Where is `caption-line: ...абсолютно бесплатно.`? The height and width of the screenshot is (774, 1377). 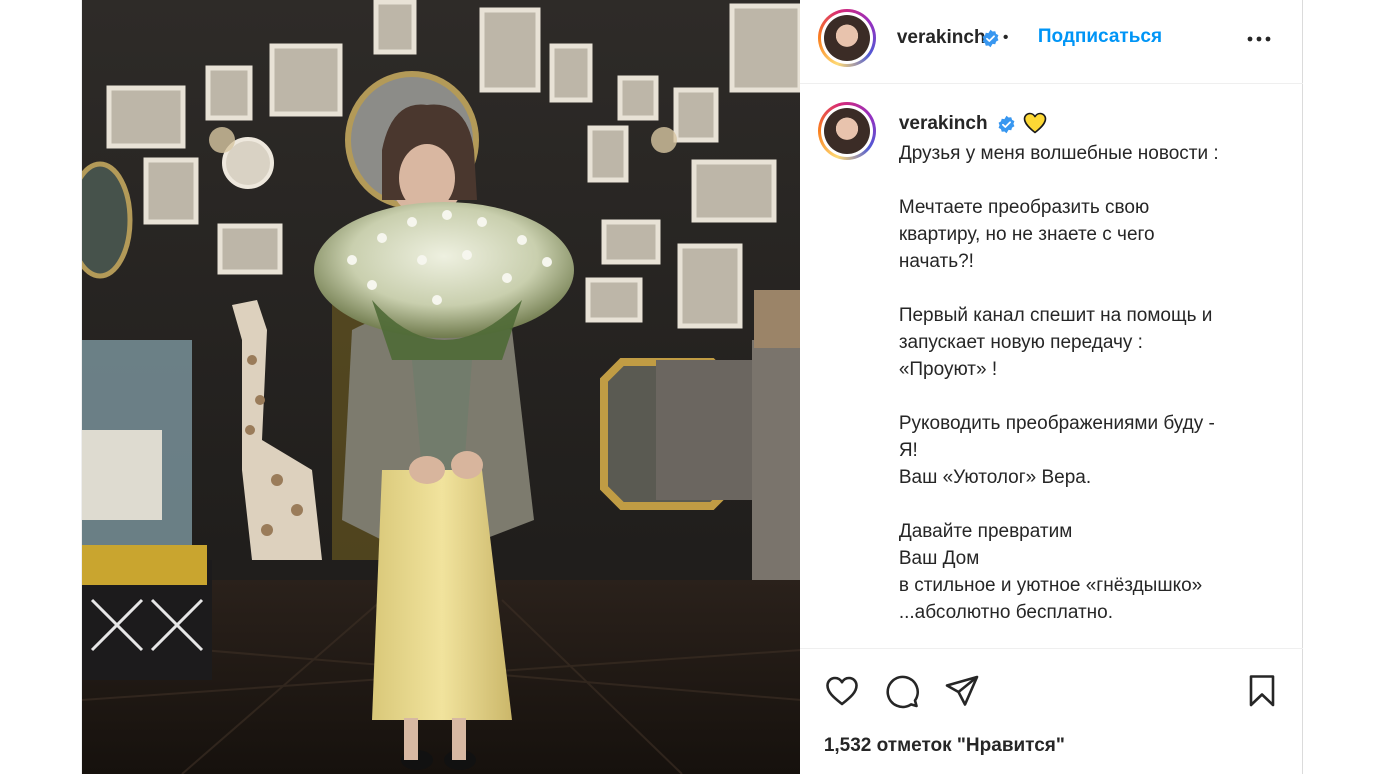
caption-line: ...абсолютно бесплатно. is located at coordinates (1006, 612).